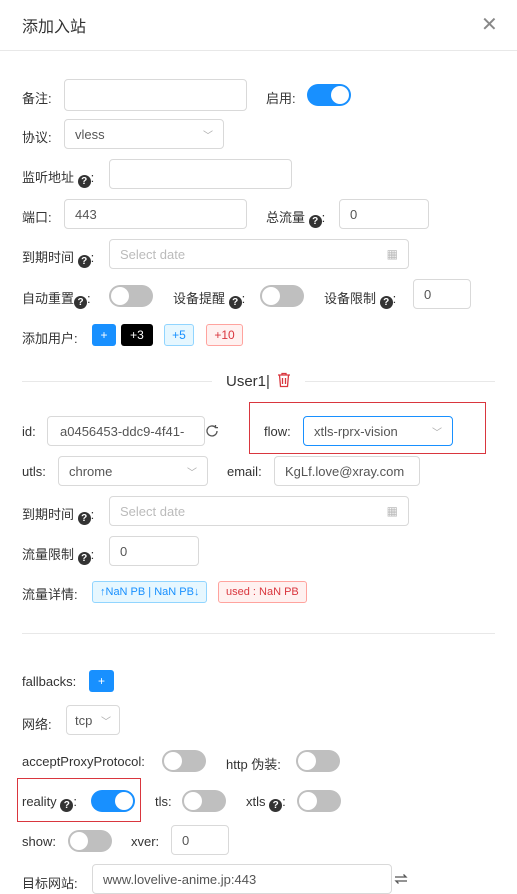 The image size is (517, 894). Describe the element at coordinates (48, 257) in the screenshot. I see `expiry-label: 到期时间` at that location.